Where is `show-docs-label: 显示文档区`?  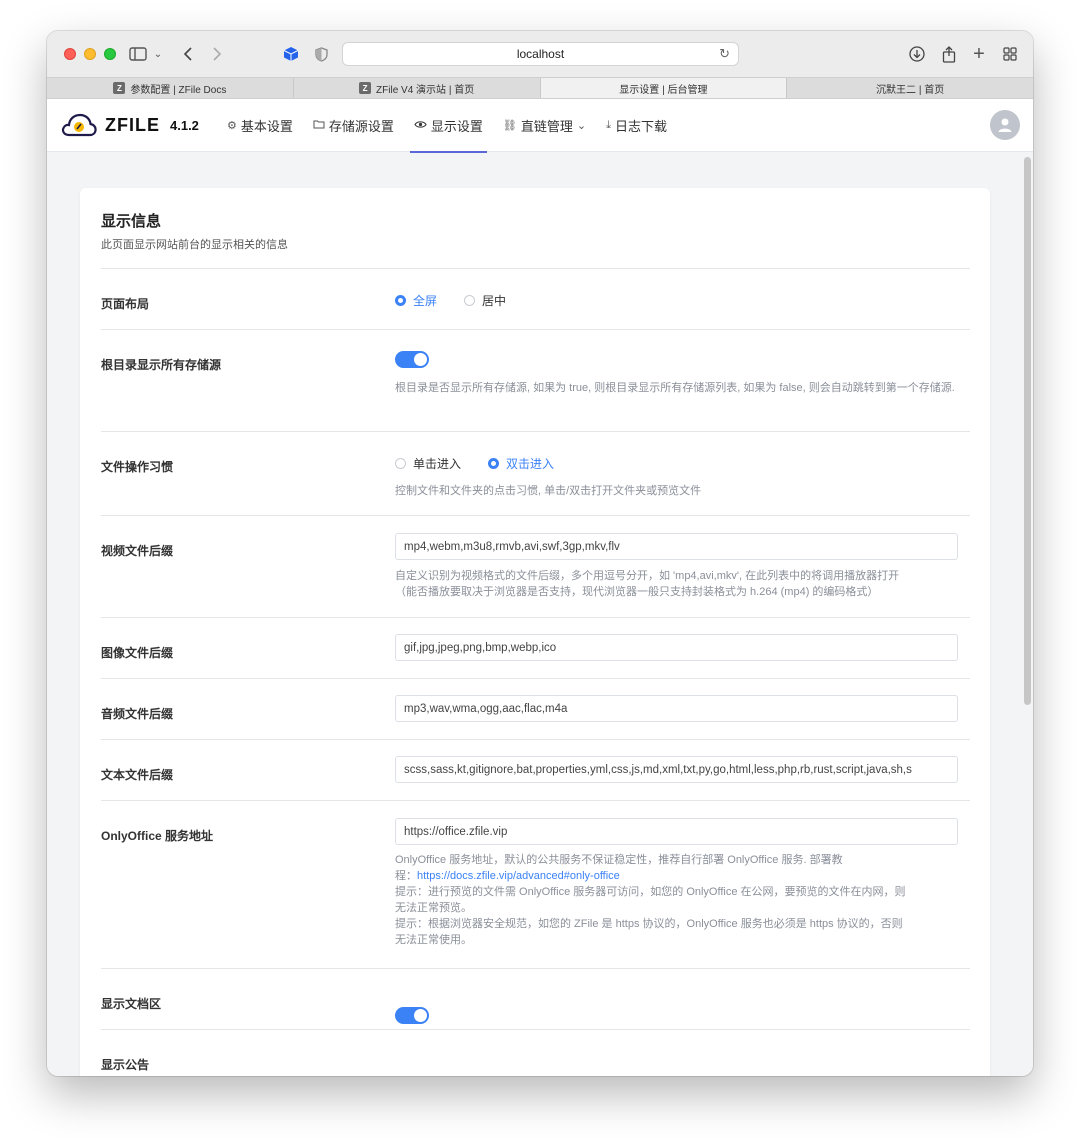
show-docs-label: 显示文档区 is located at coordinates (131, 1004).